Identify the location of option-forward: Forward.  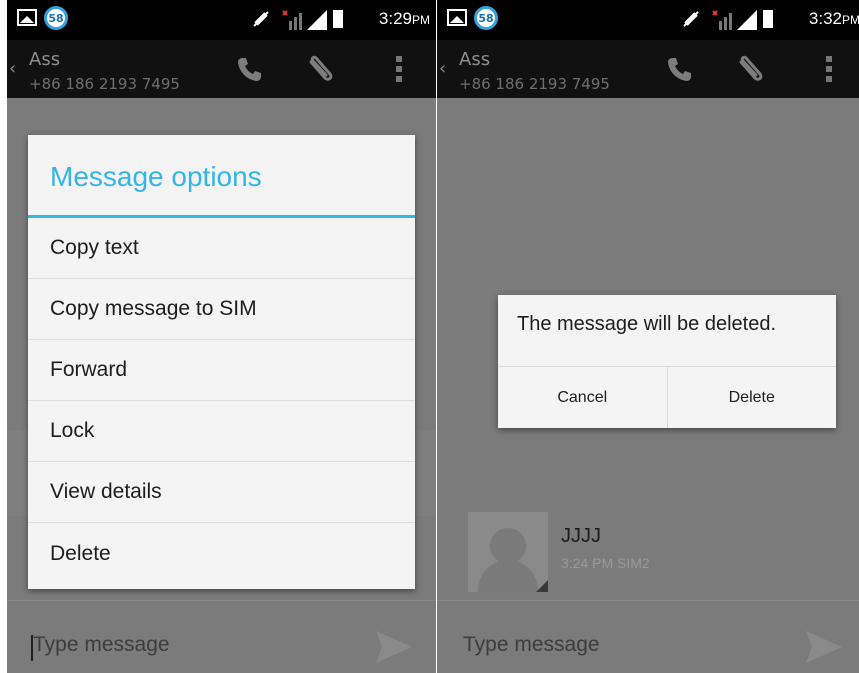
(221, 370).